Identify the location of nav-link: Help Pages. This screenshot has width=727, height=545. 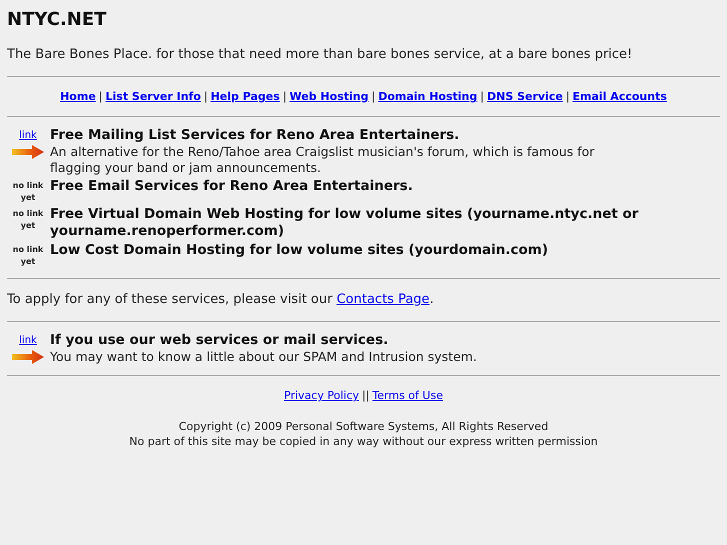
(245, 96).